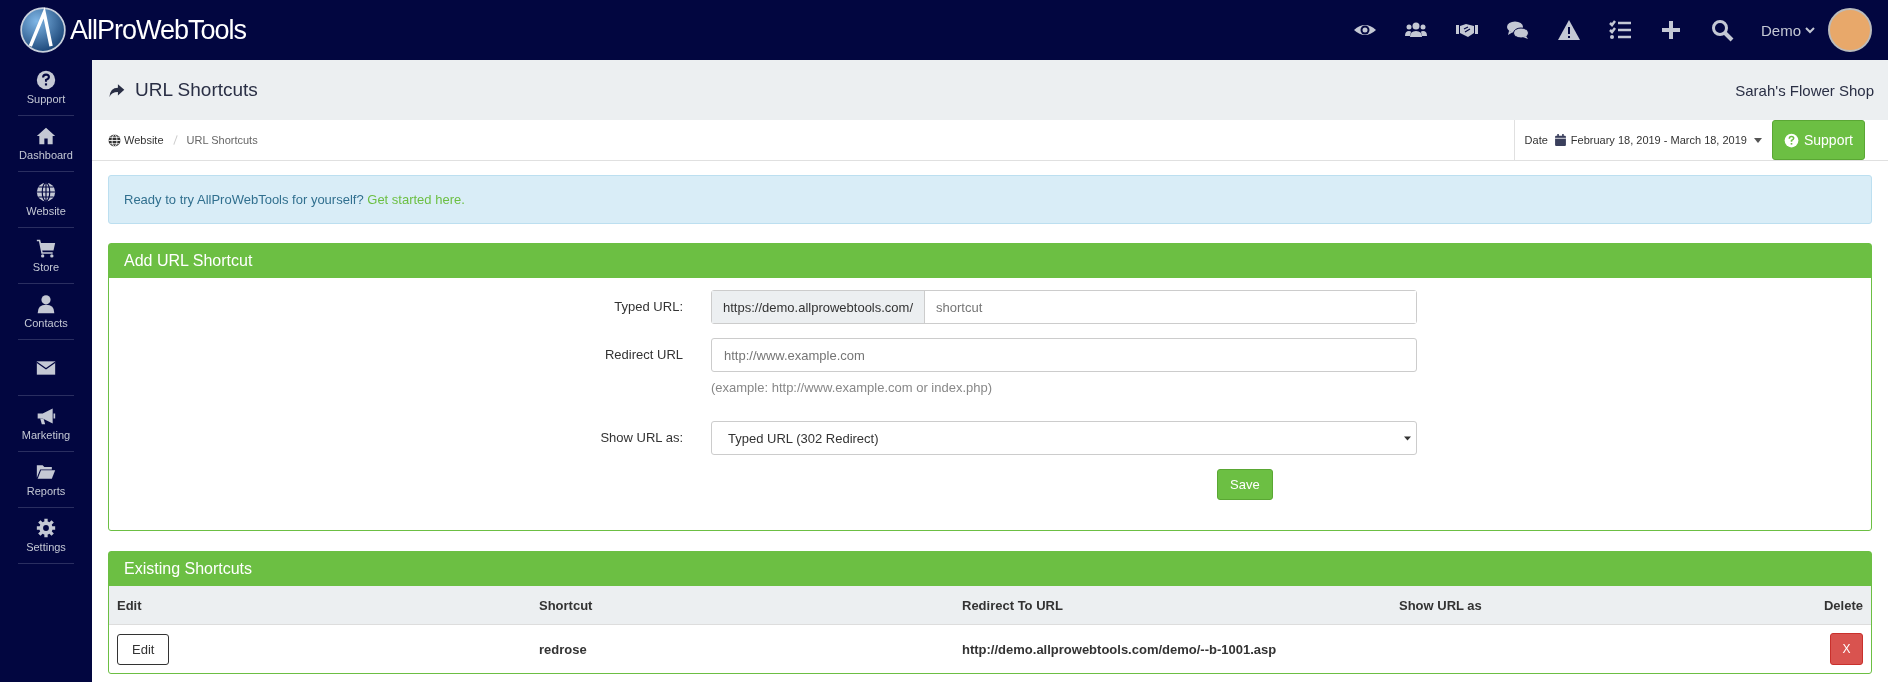 This screenshot has height=682, width=1888. Describe the element at coordinates (1064, 438) in the screenshot. I see `show-url-select: Typed URL (302 Redirect)` at that location.